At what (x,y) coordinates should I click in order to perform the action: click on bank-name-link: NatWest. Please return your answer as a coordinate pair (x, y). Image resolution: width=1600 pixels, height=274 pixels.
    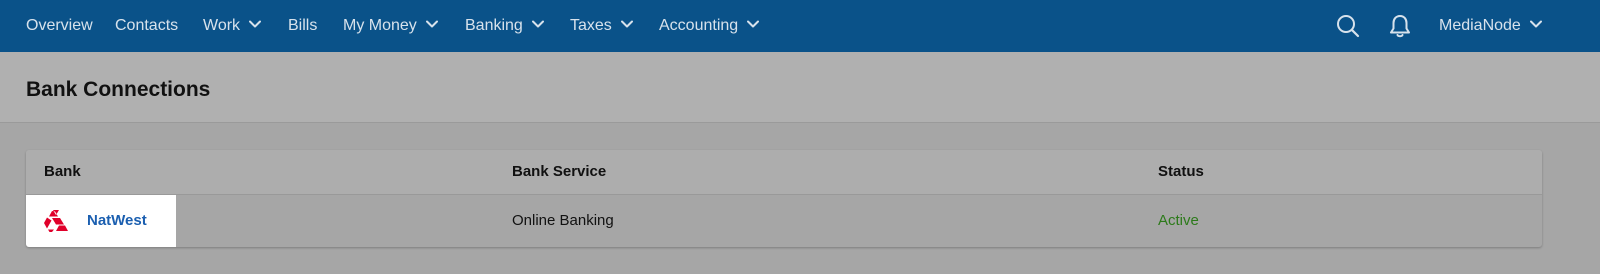
    Looking at the image, I should click on (117, 221).